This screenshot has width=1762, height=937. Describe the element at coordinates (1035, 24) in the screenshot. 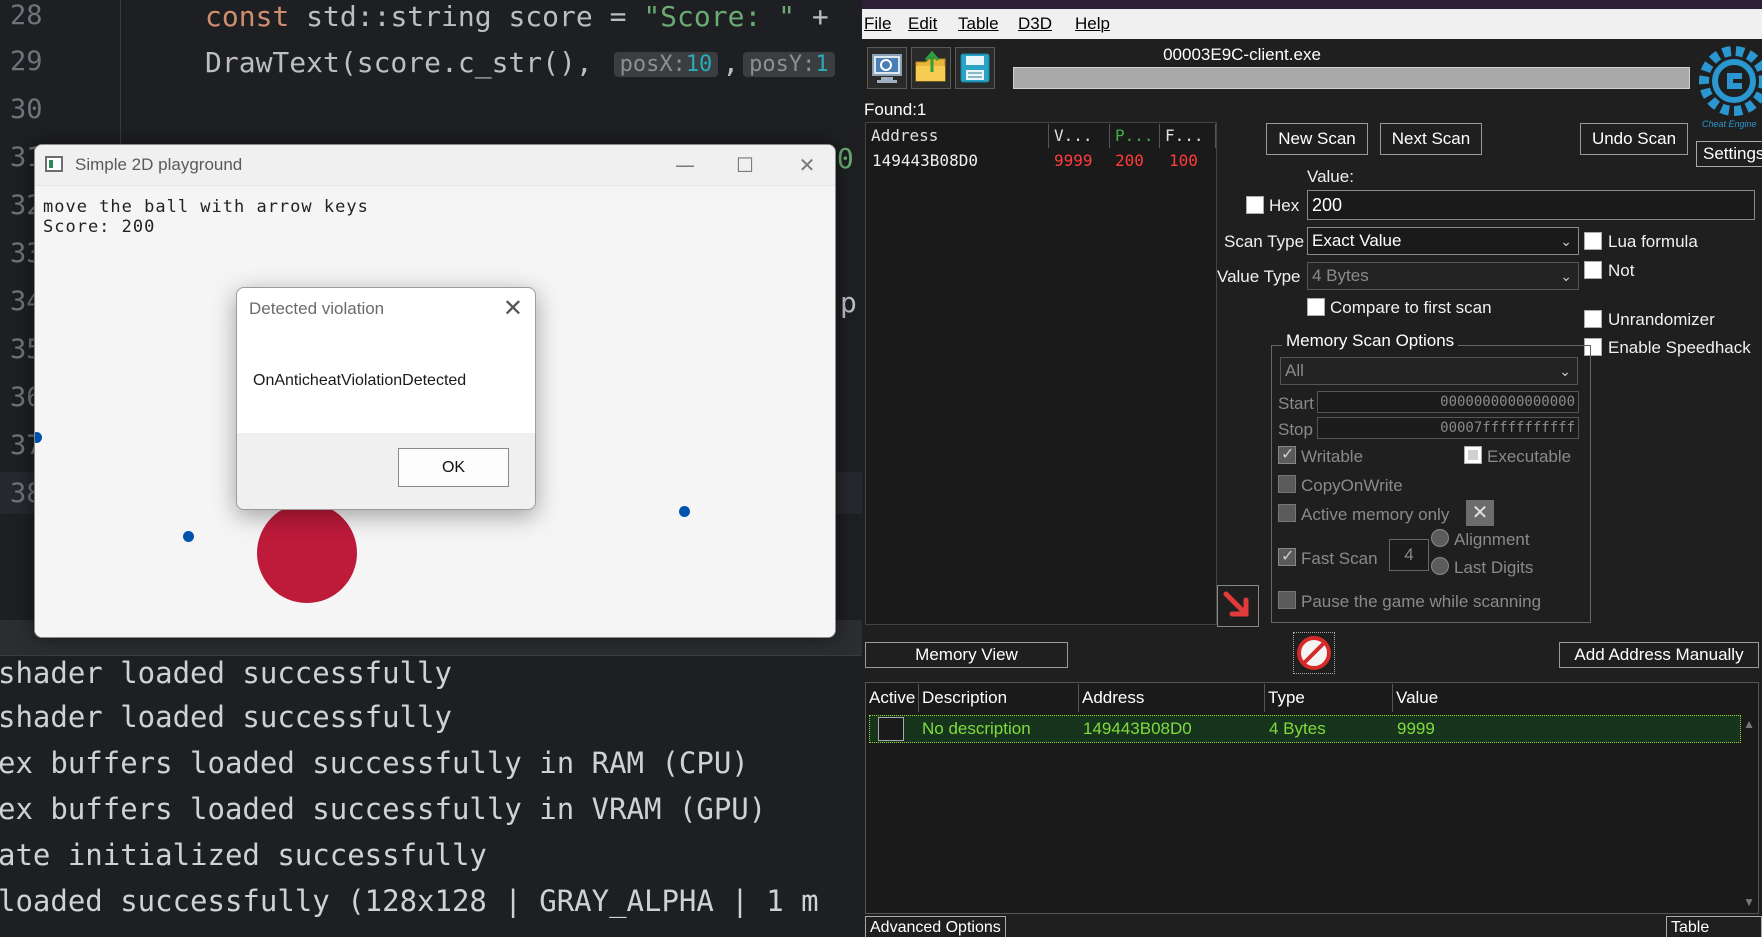

I see `menu-d3d: D3D` at that location.